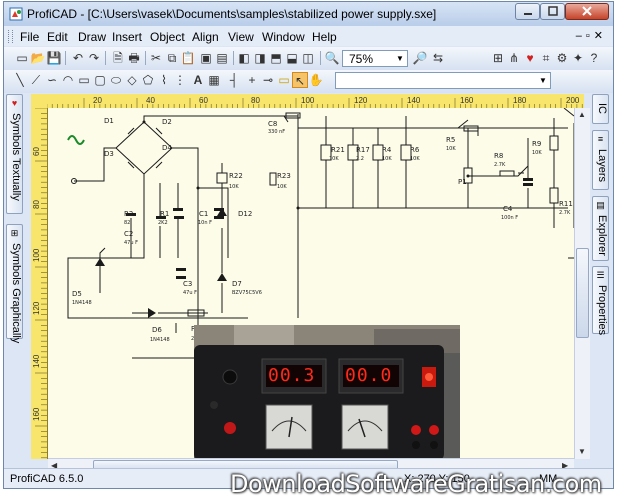 This screenshot has height=503, width=620. I want to click on select-pointer-icon: ↖, so click(300, 80).